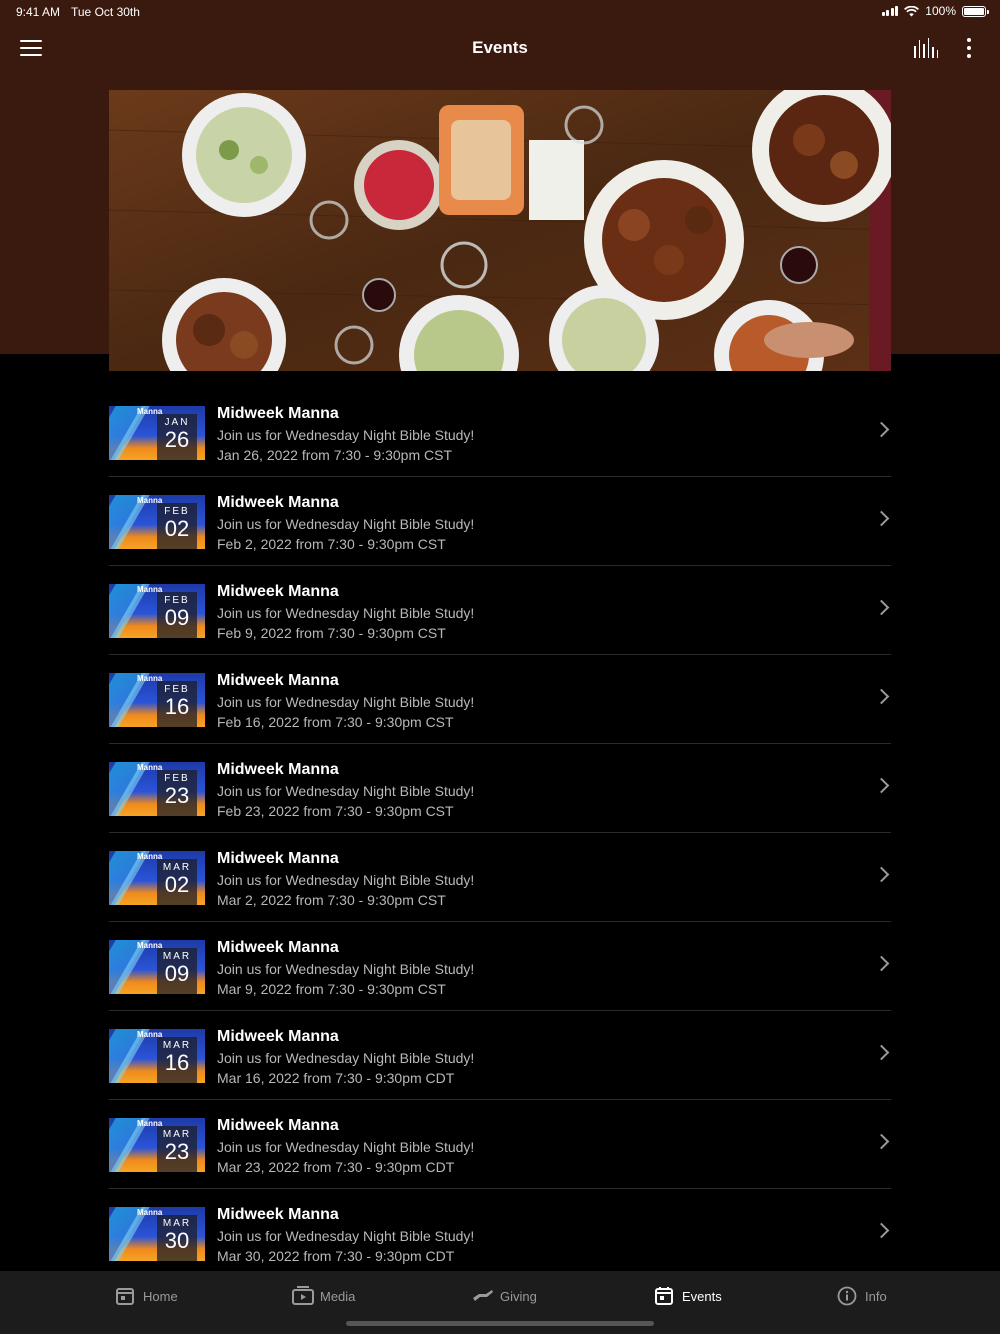 The width and height of the screenshot is (1000, 1334). Describe the element at coordinates (504, 1296) in the screenshot. I see `tab-giving: Giving` at that location.